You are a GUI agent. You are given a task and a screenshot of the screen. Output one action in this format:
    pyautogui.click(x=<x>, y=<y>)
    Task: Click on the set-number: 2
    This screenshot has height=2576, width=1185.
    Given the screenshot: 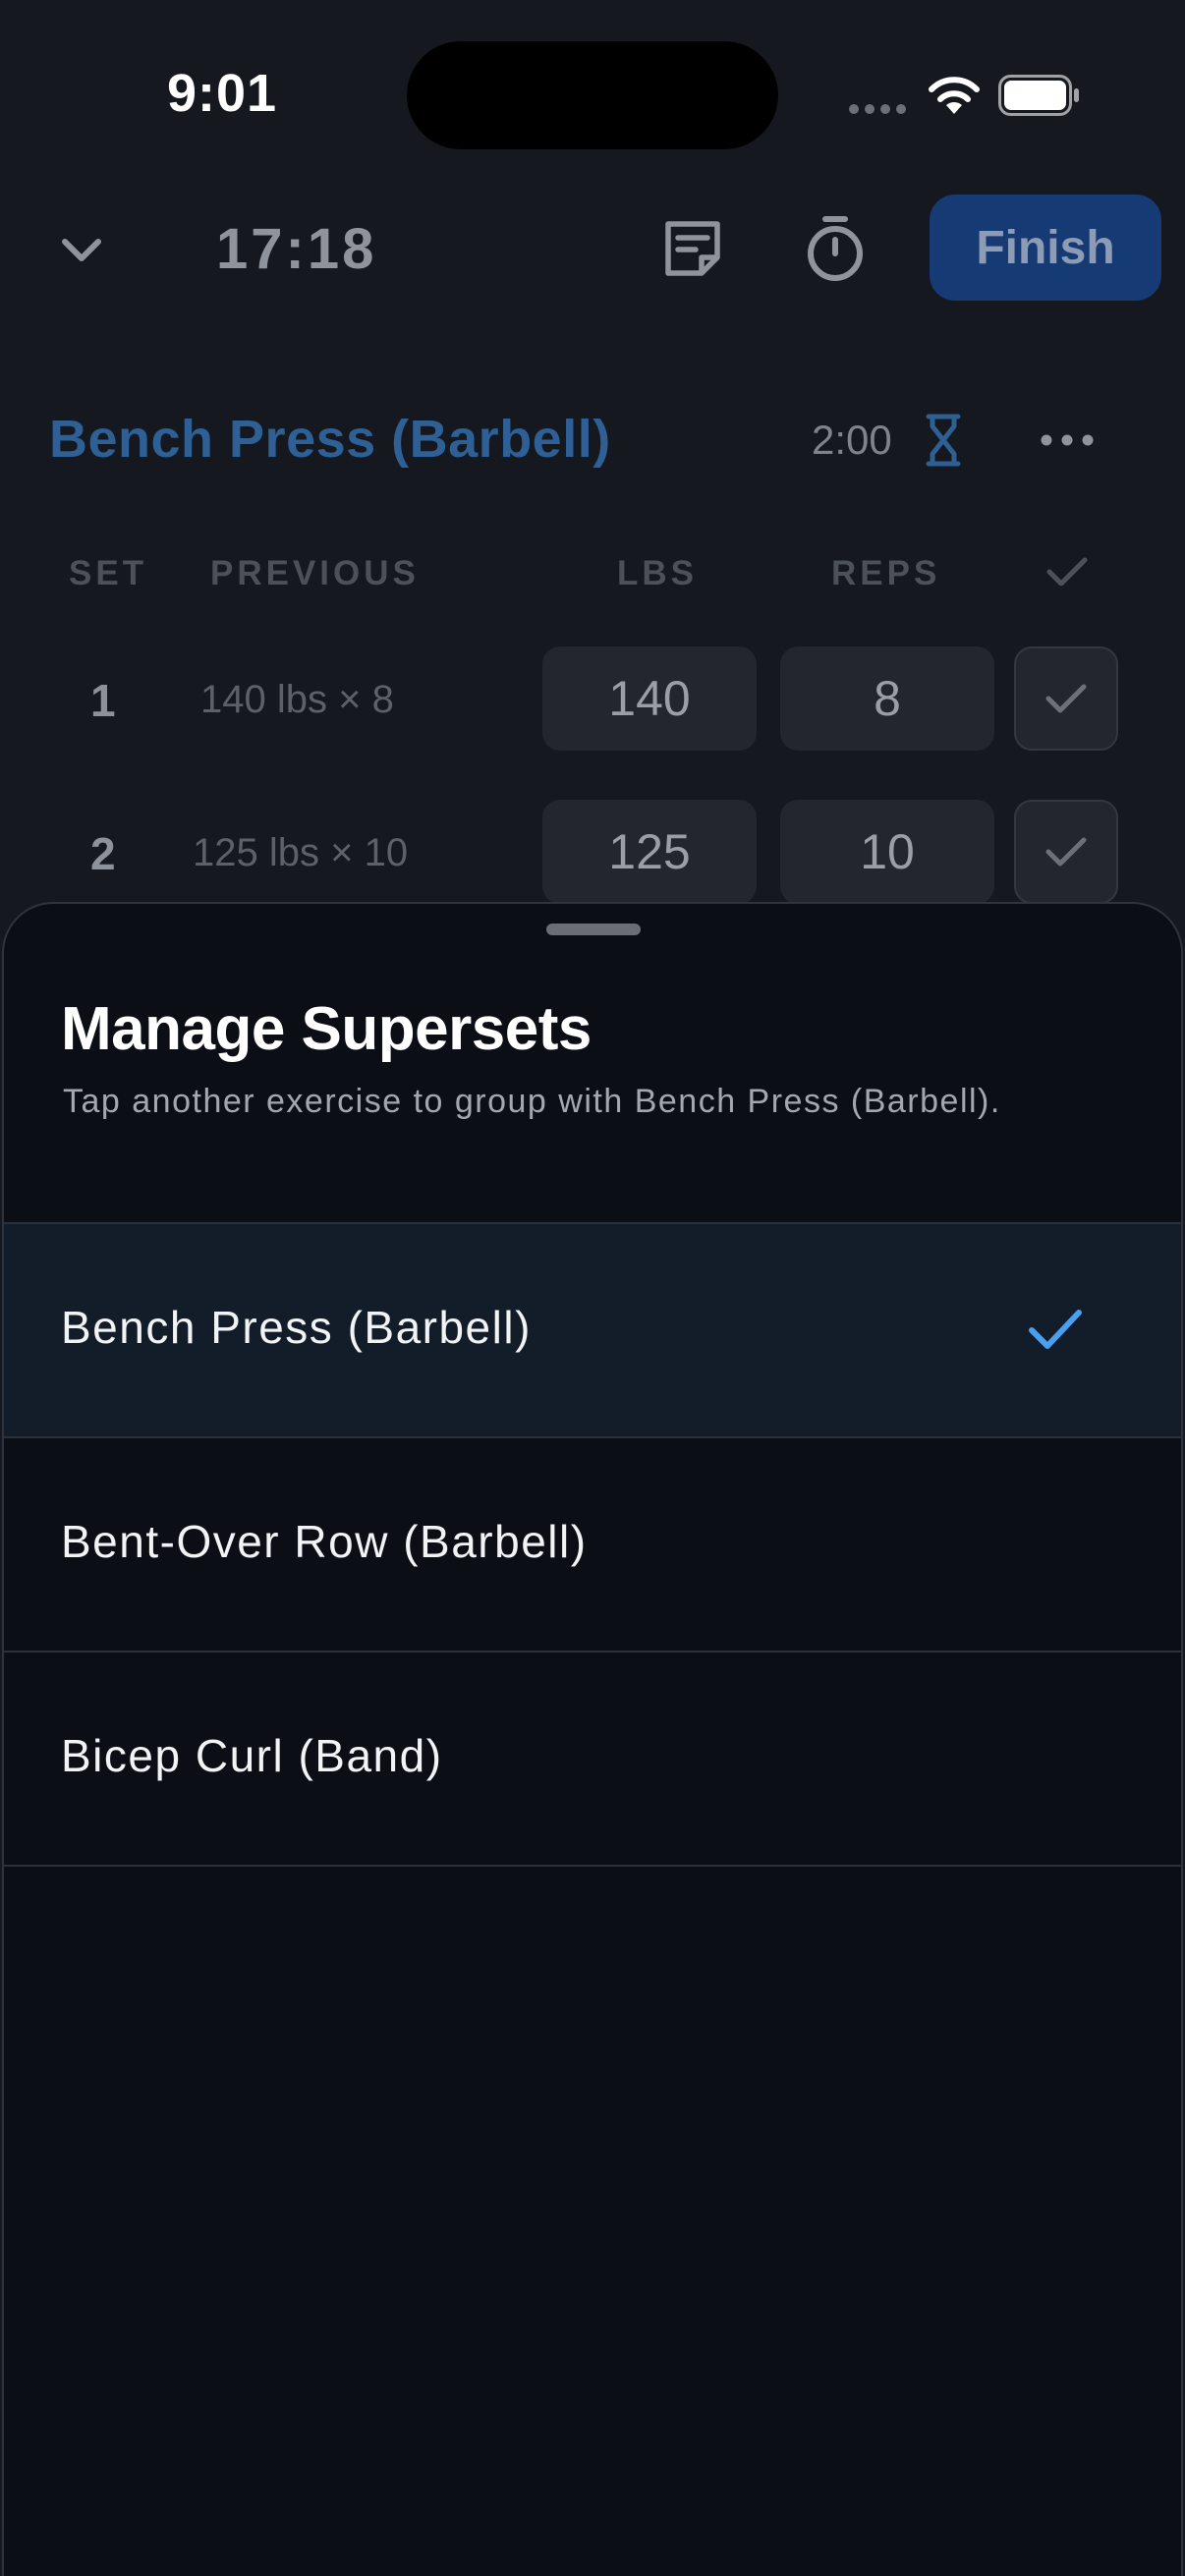 What is the action you would take?
    pyautogui.click(x=103, y=853)
    